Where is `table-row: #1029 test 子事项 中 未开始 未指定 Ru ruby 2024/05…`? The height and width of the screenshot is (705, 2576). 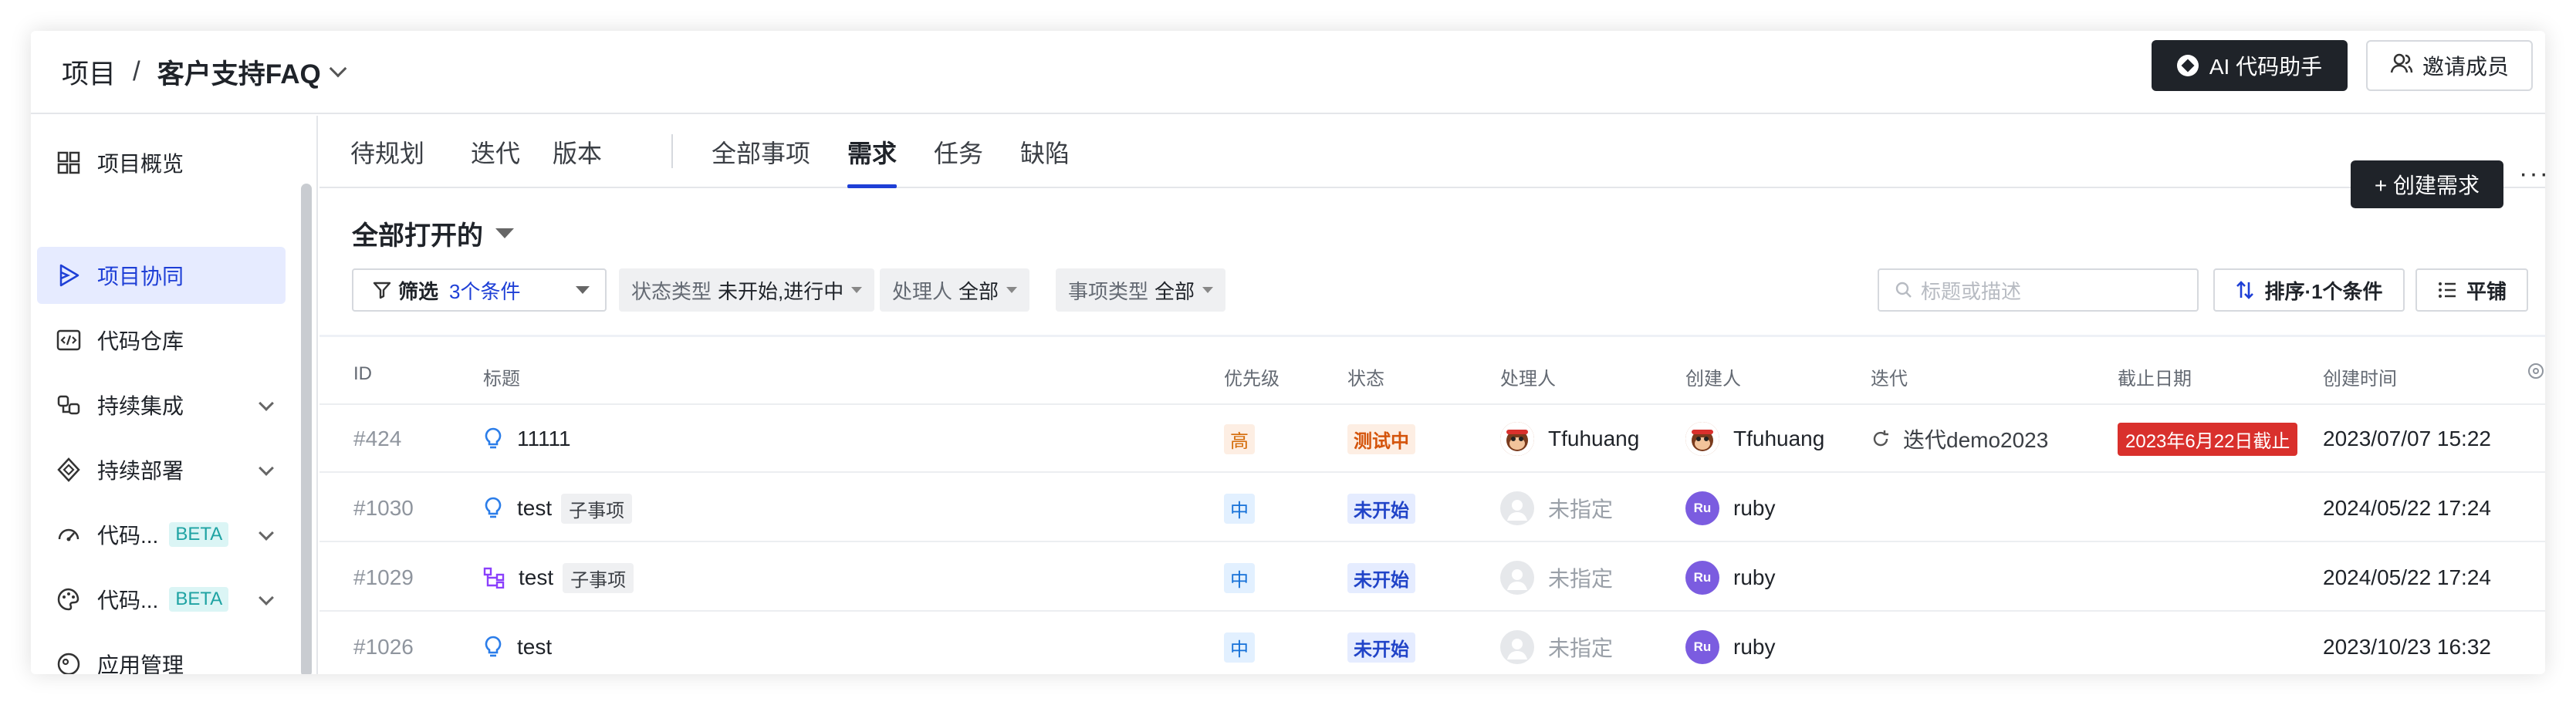 table-row: #1029 test 子事项 中 未开始 未指定 Ru ruby 2024/05… is located at coordinates (1432, 578).